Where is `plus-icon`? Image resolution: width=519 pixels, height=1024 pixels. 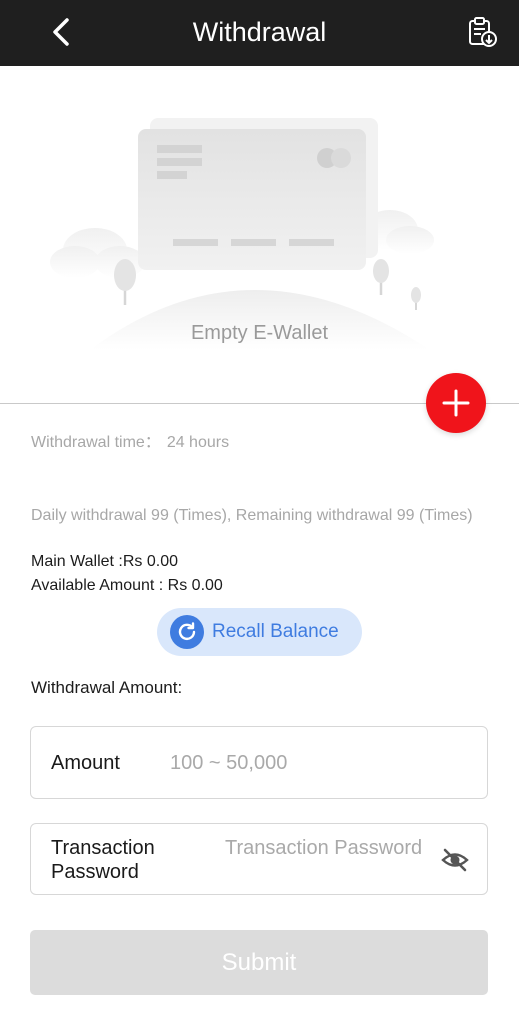
plus-icon is located at coordinates (456, 403).